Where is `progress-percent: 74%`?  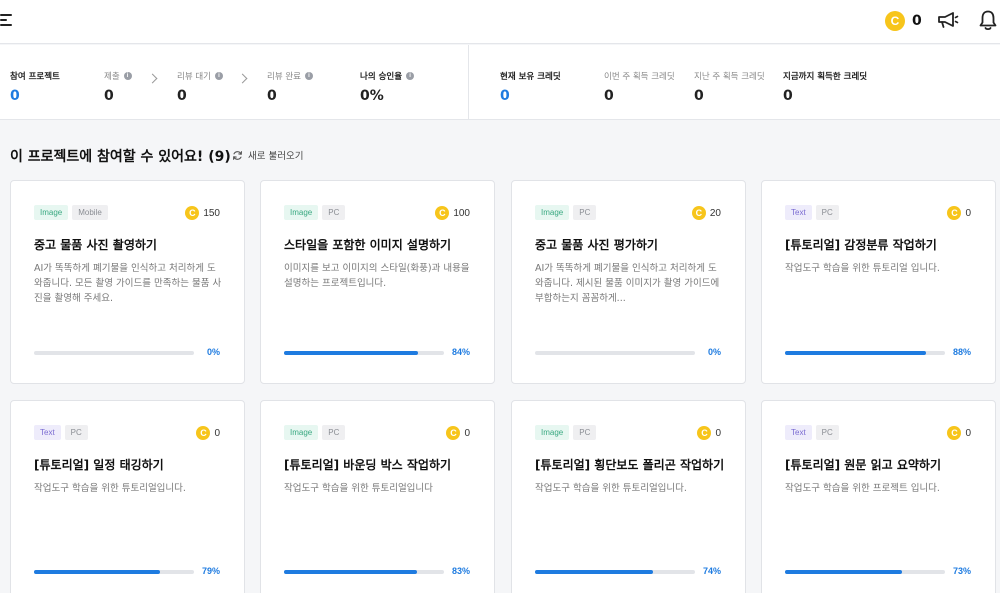
progress-percent: 74% is located at coordinates (711, 571).